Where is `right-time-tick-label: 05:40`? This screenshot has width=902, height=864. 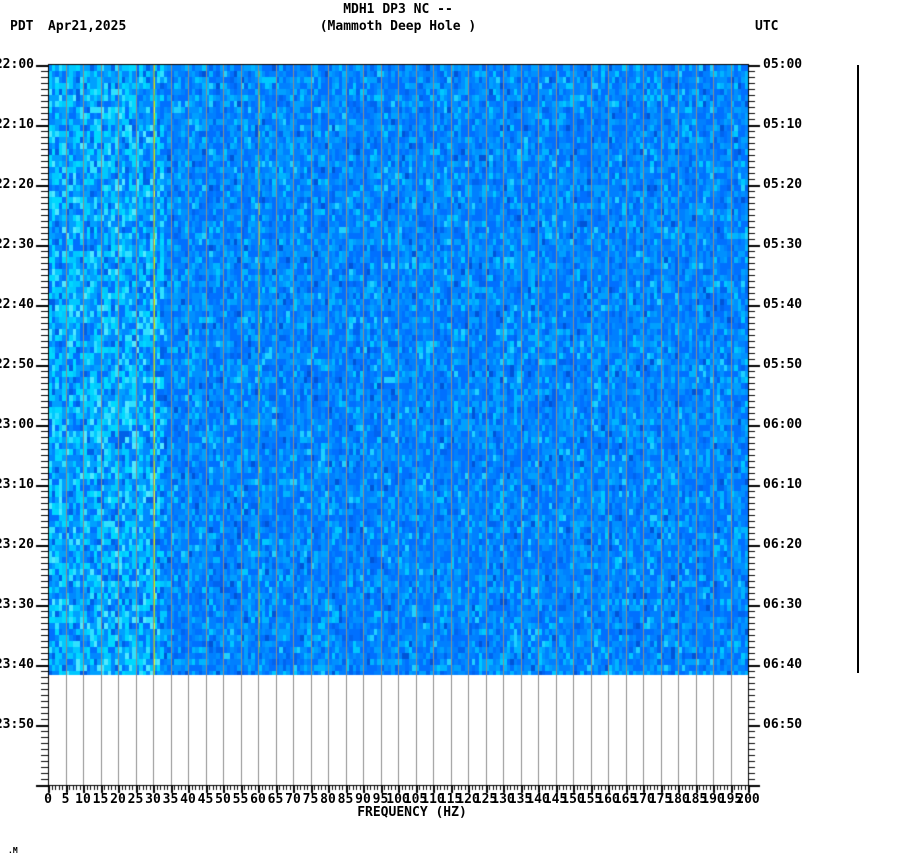 right-time-tick-label: 05:40 is located at coordinates (783, 304).